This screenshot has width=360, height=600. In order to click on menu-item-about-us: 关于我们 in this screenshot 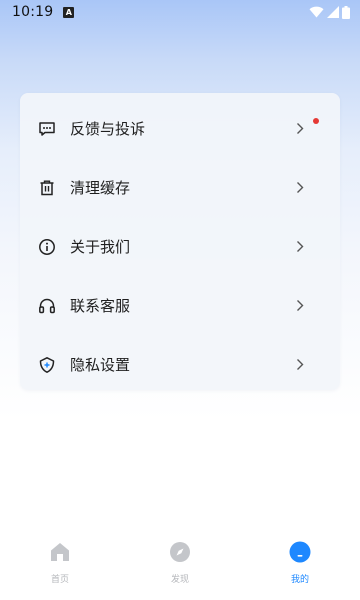, I will do `click(180, 246)`.